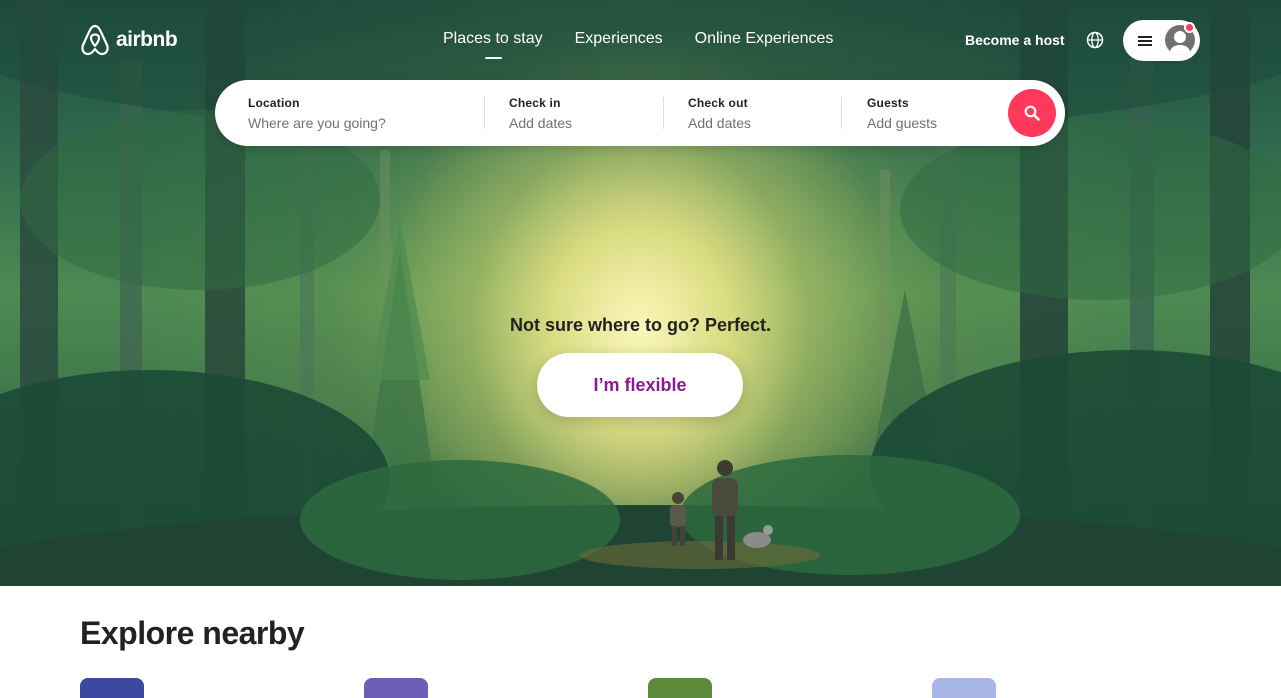 The width and height of the screenshot is (1281, 698). What do you see at coordinates (902, 123) in the screenshot?
I see `guests-value: Add guests` at bounding box center [902, 123].